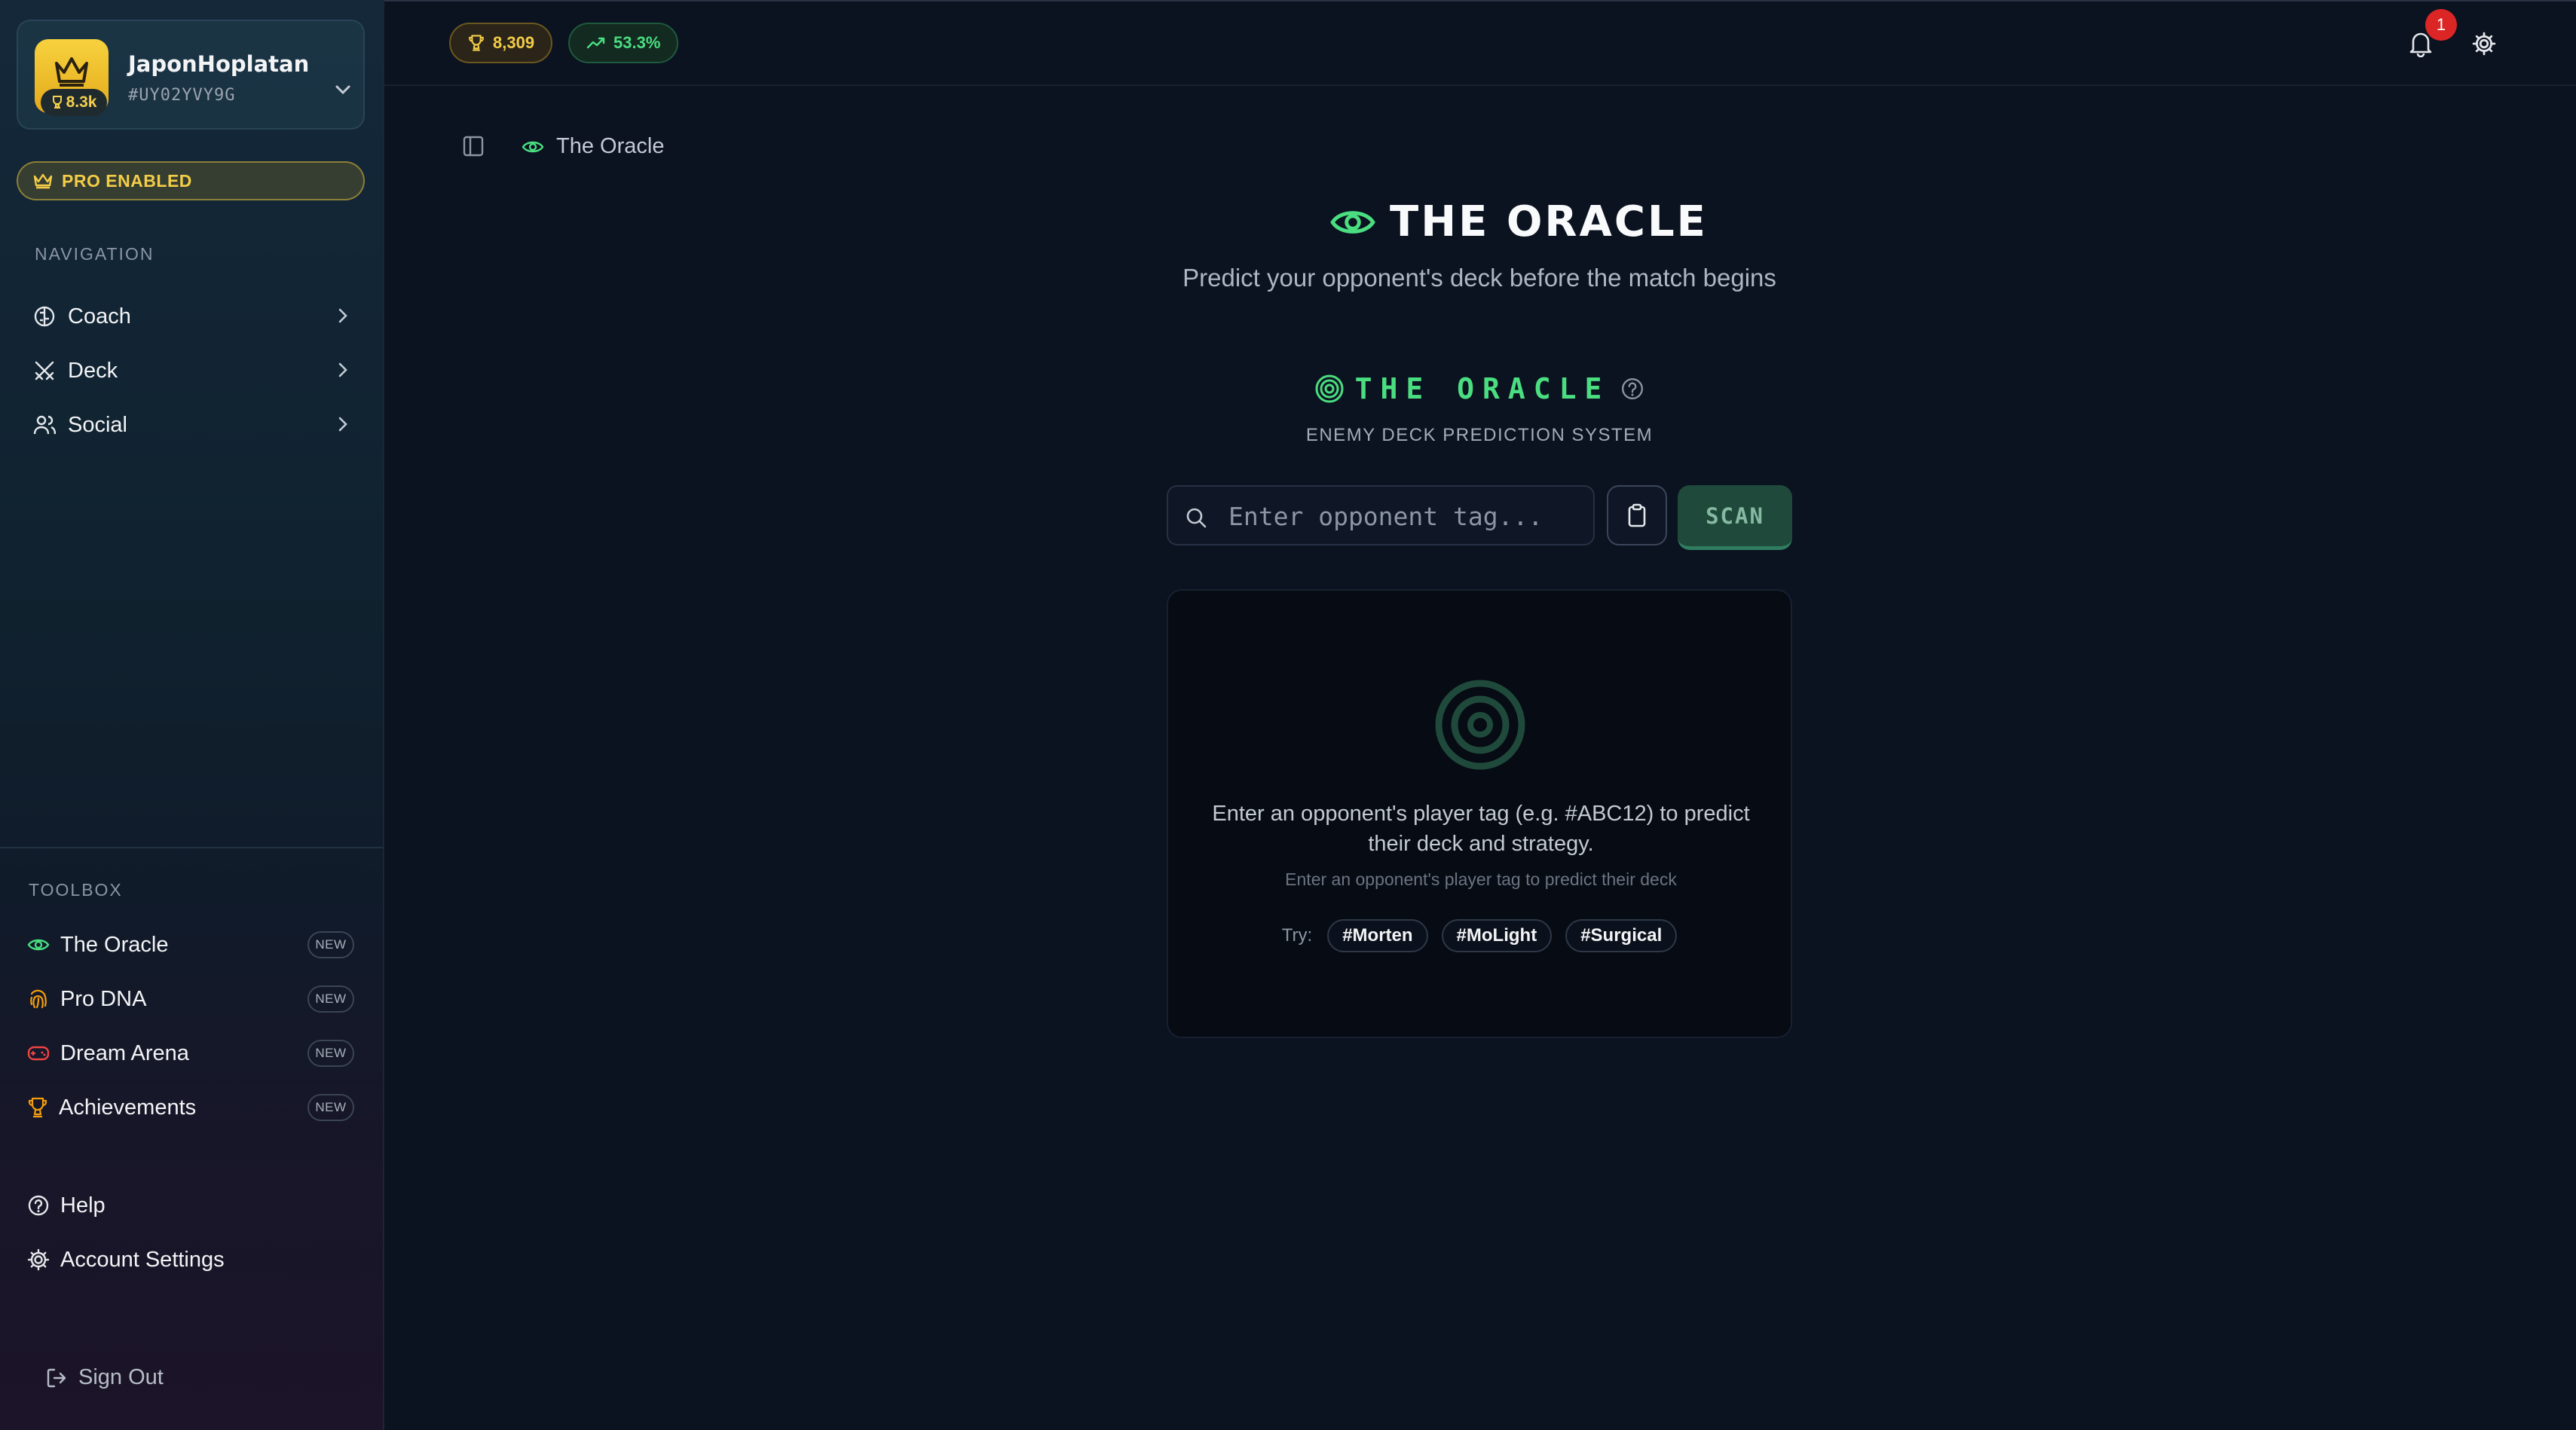 Image resolution: width=2576 pixels, height=1430 pixels. Describe the element at coordinates (514, 43) in the screenshot. I see `trophy-value: 8,309` at that location.